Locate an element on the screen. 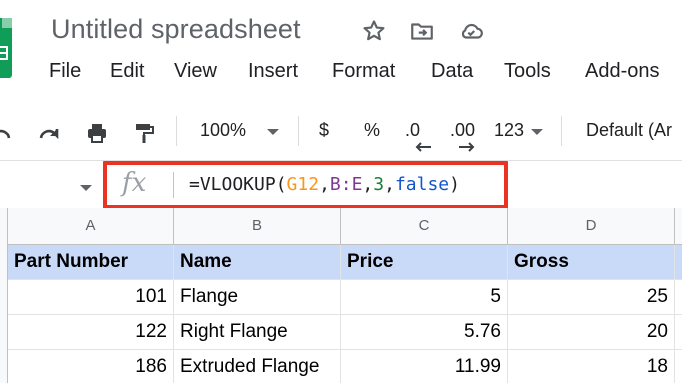 The image size is (682, 383). name-box-chevron-down-icon is located at coordinates (86, 188).